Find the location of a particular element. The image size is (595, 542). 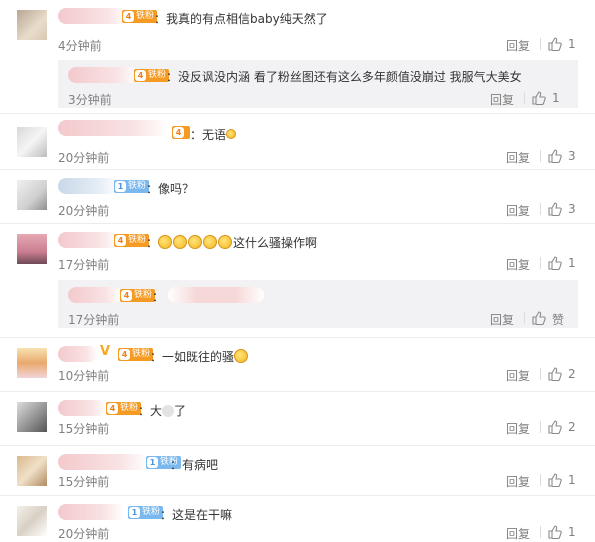

comment-body: 这什么骚操作啊 is located at coordinates (275, 243).